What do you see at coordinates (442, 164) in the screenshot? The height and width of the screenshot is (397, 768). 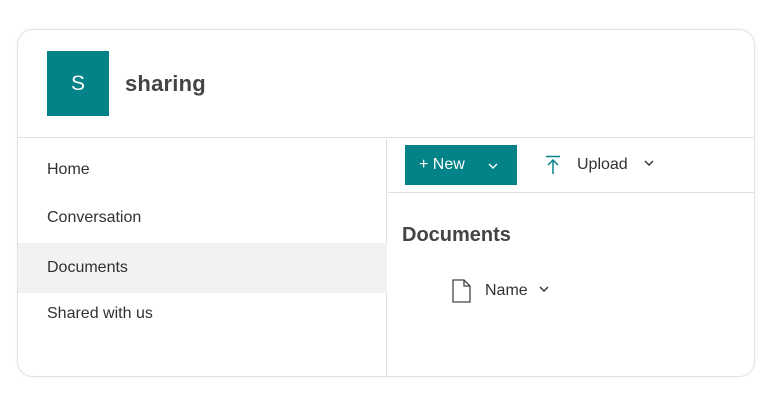 I see `new-button-label: + New` at bounding box center [442, 164].